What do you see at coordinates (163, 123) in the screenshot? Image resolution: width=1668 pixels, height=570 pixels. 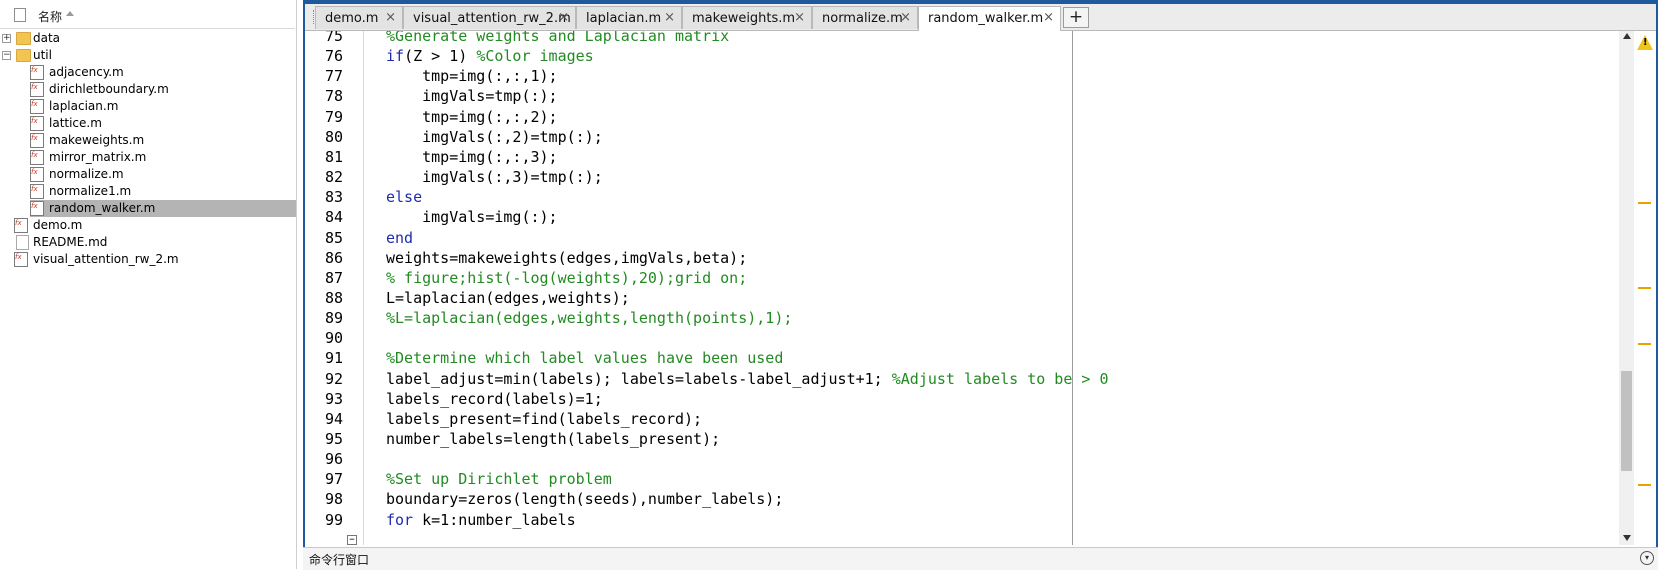 I see `file-item: fx lattice.m` at bounding box center [163, 123].